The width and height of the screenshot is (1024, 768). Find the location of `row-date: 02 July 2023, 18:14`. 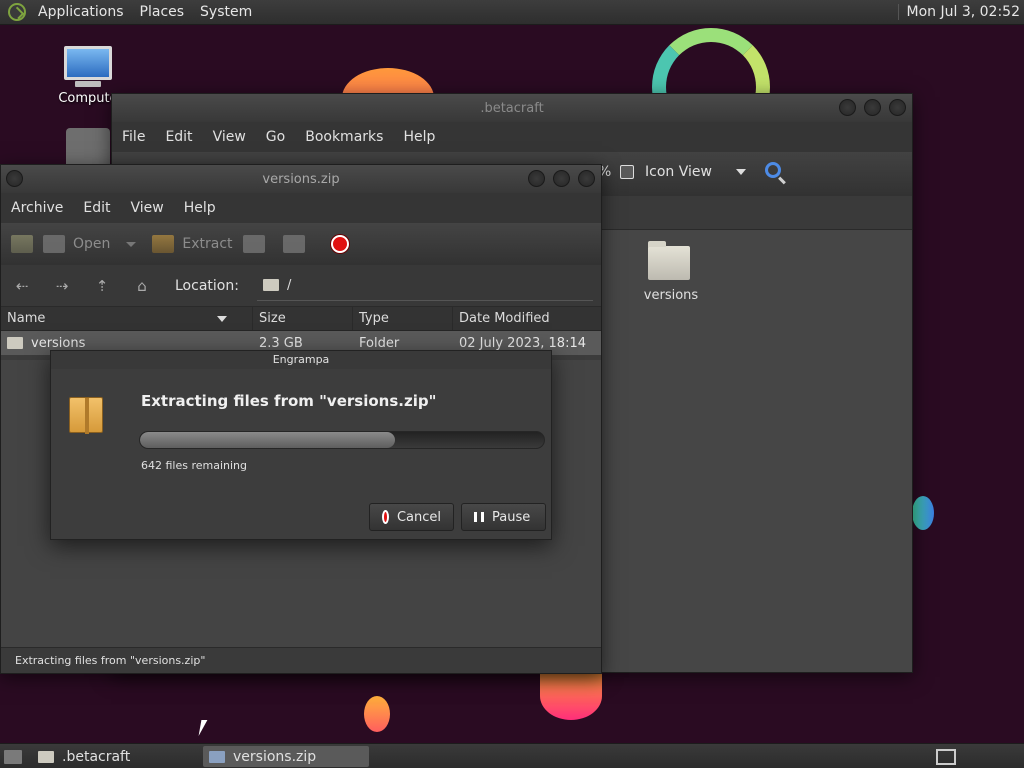

row-date: 02 July 2023, 18:14 is located at coordinates (522, 343).